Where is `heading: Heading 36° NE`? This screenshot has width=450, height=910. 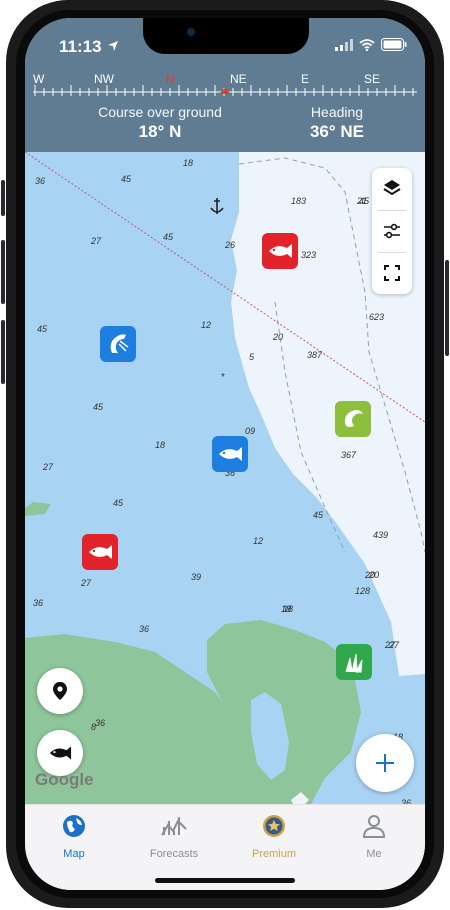 heading: Heading 36° NE is located at coordinates (337, 123).